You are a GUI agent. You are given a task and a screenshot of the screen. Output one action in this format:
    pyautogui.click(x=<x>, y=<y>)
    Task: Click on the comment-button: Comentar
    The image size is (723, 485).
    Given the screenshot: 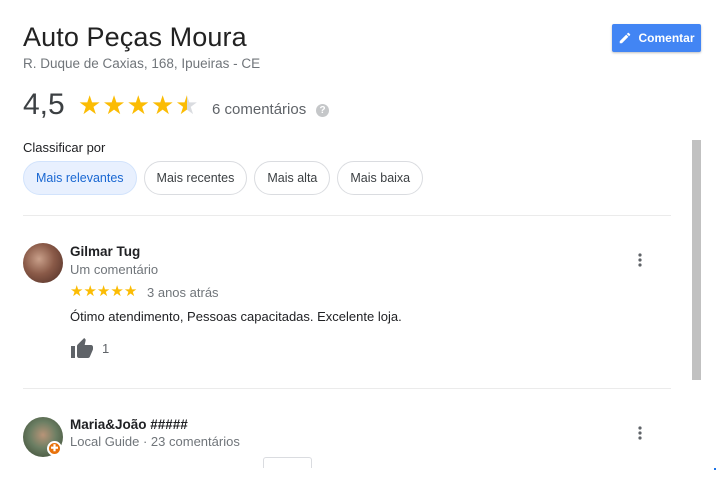 What is the action you would take?
    pyautogui.click(x=656, y=38)
    